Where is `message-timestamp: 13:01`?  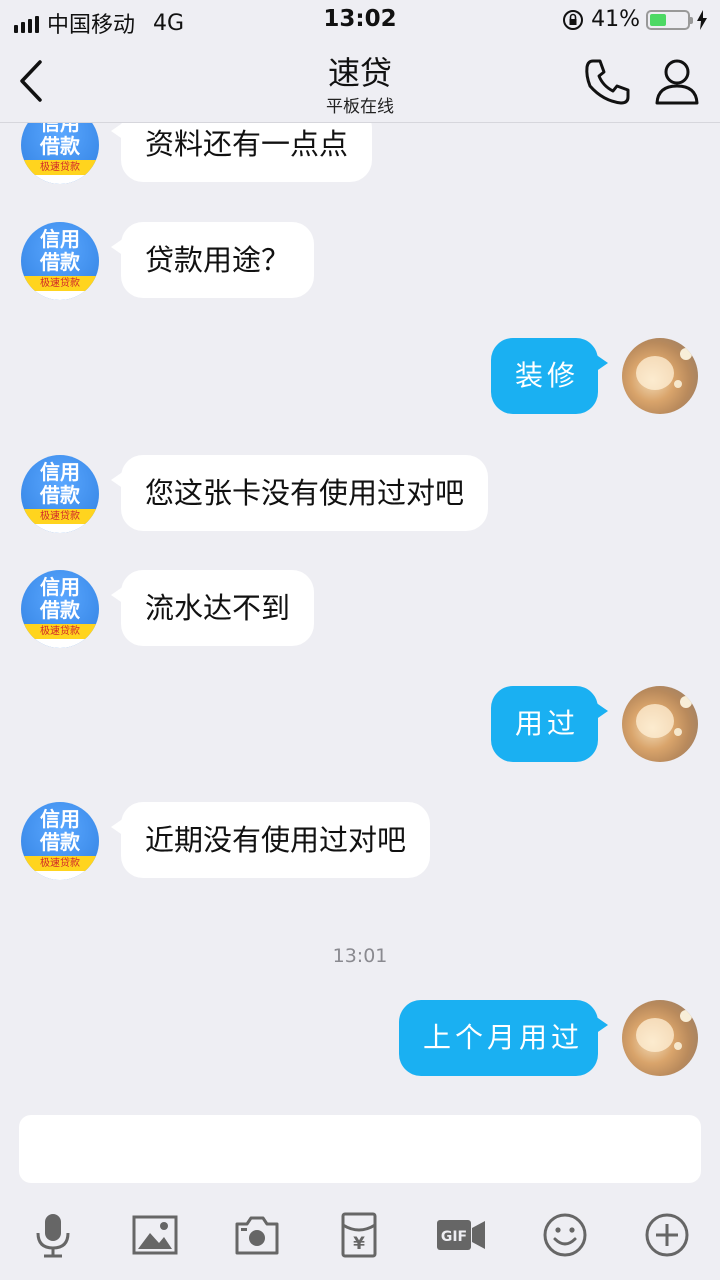
message-timestamp: 13:01 is located at coordinates (360, 956).